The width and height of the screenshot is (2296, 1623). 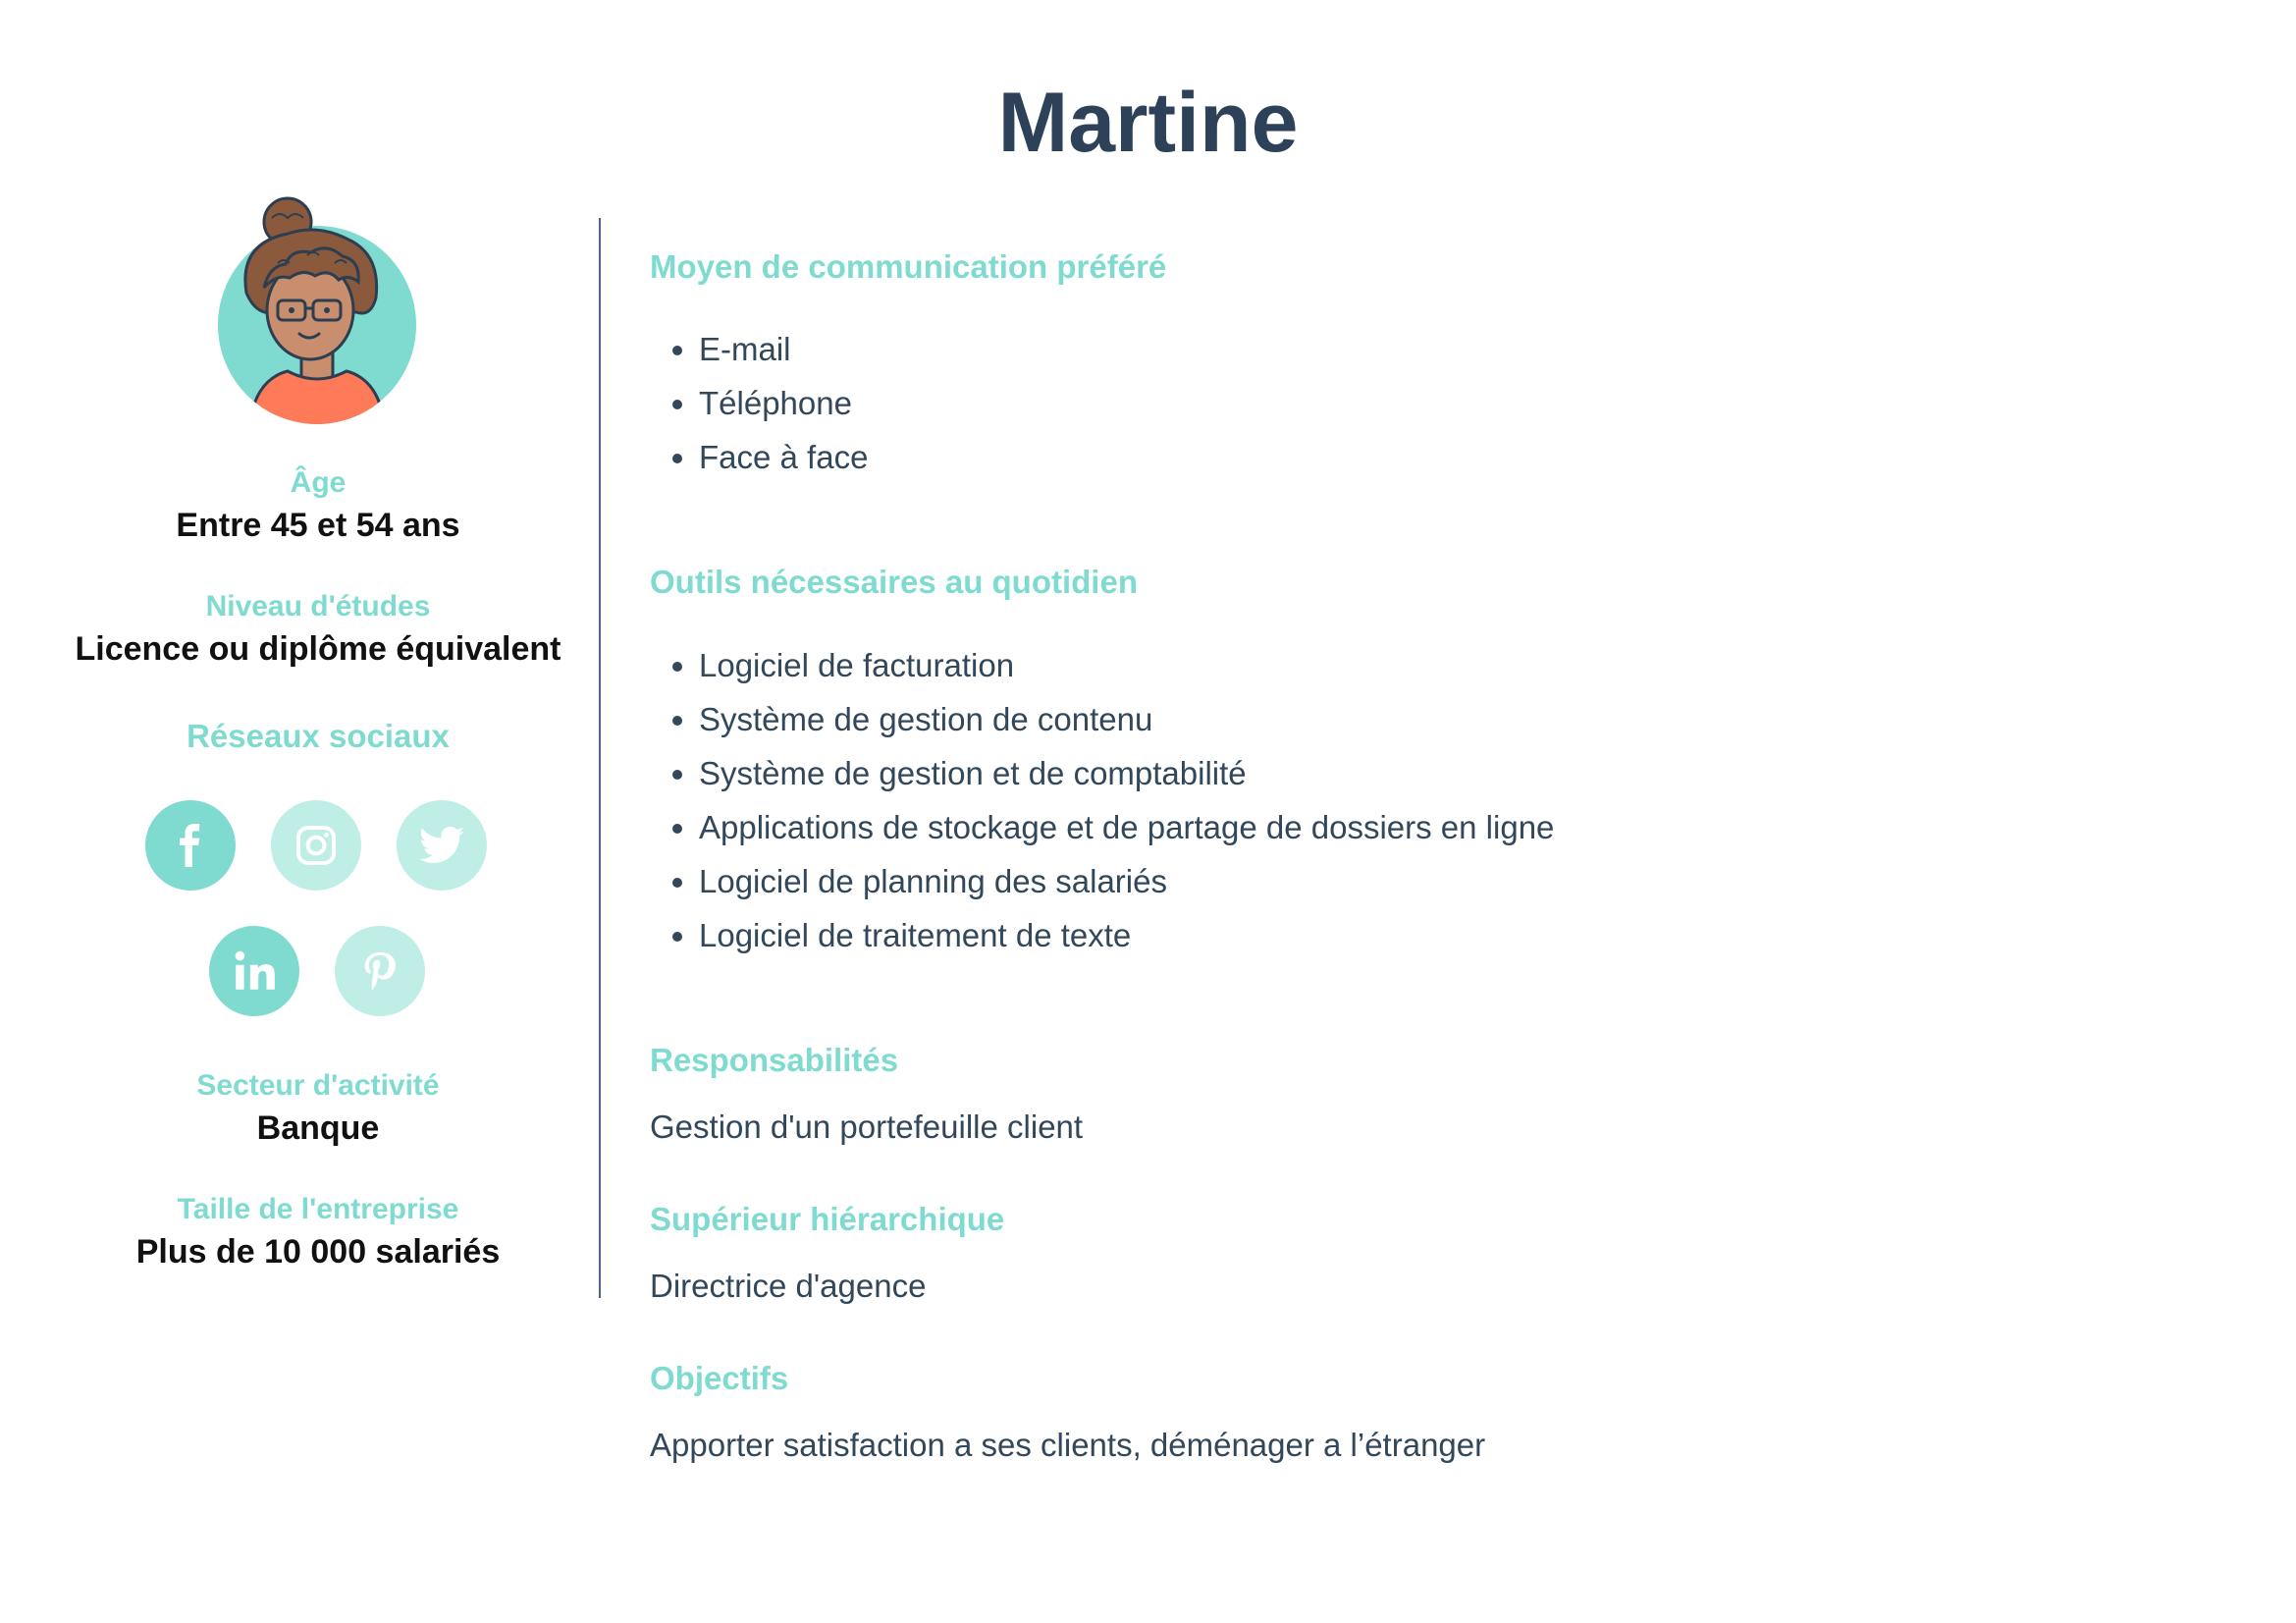 I want to click on list-item: E-mail, so click(x=783, y=349).